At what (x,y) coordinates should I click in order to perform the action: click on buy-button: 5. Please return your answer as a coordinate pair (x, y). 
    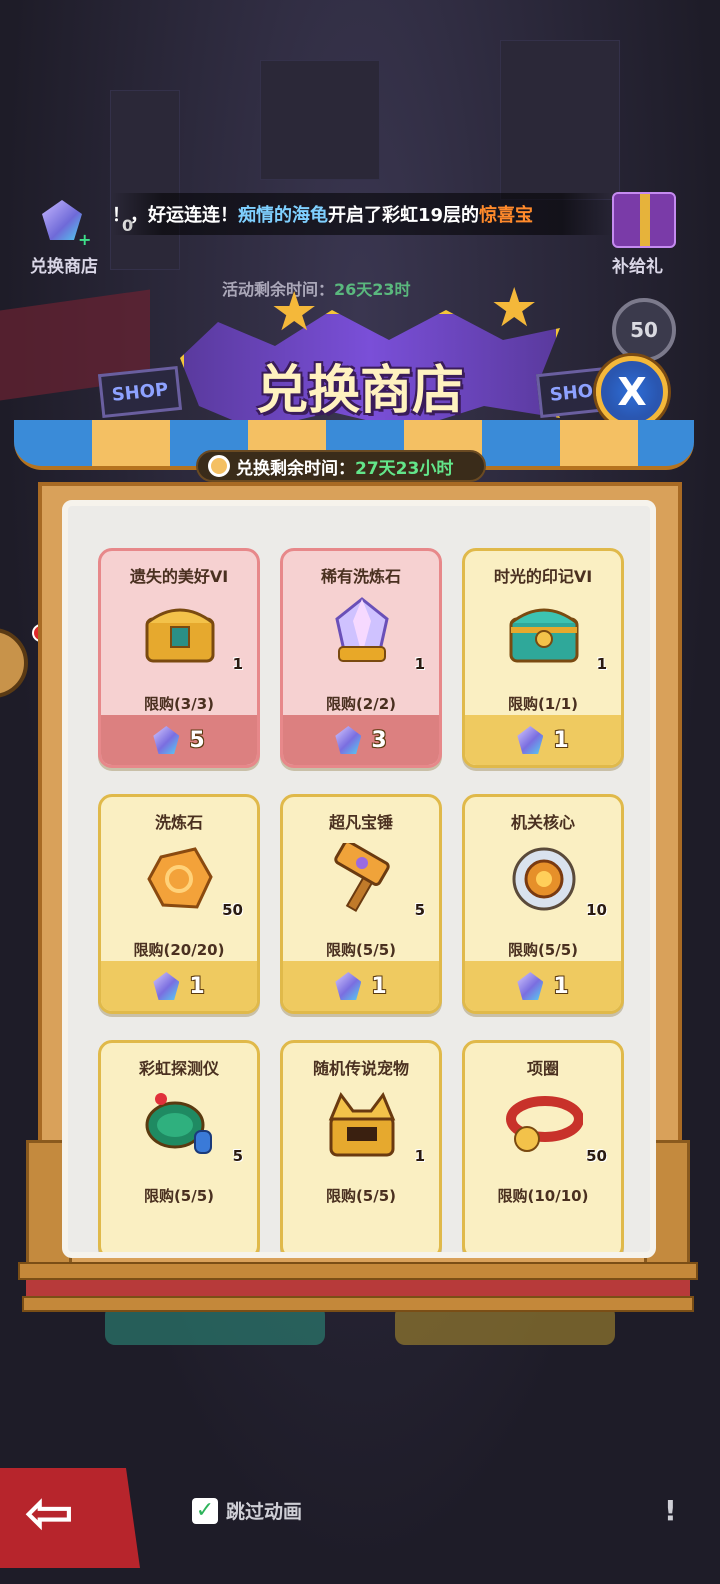
    Looking at the image, I should click on (179, 740).